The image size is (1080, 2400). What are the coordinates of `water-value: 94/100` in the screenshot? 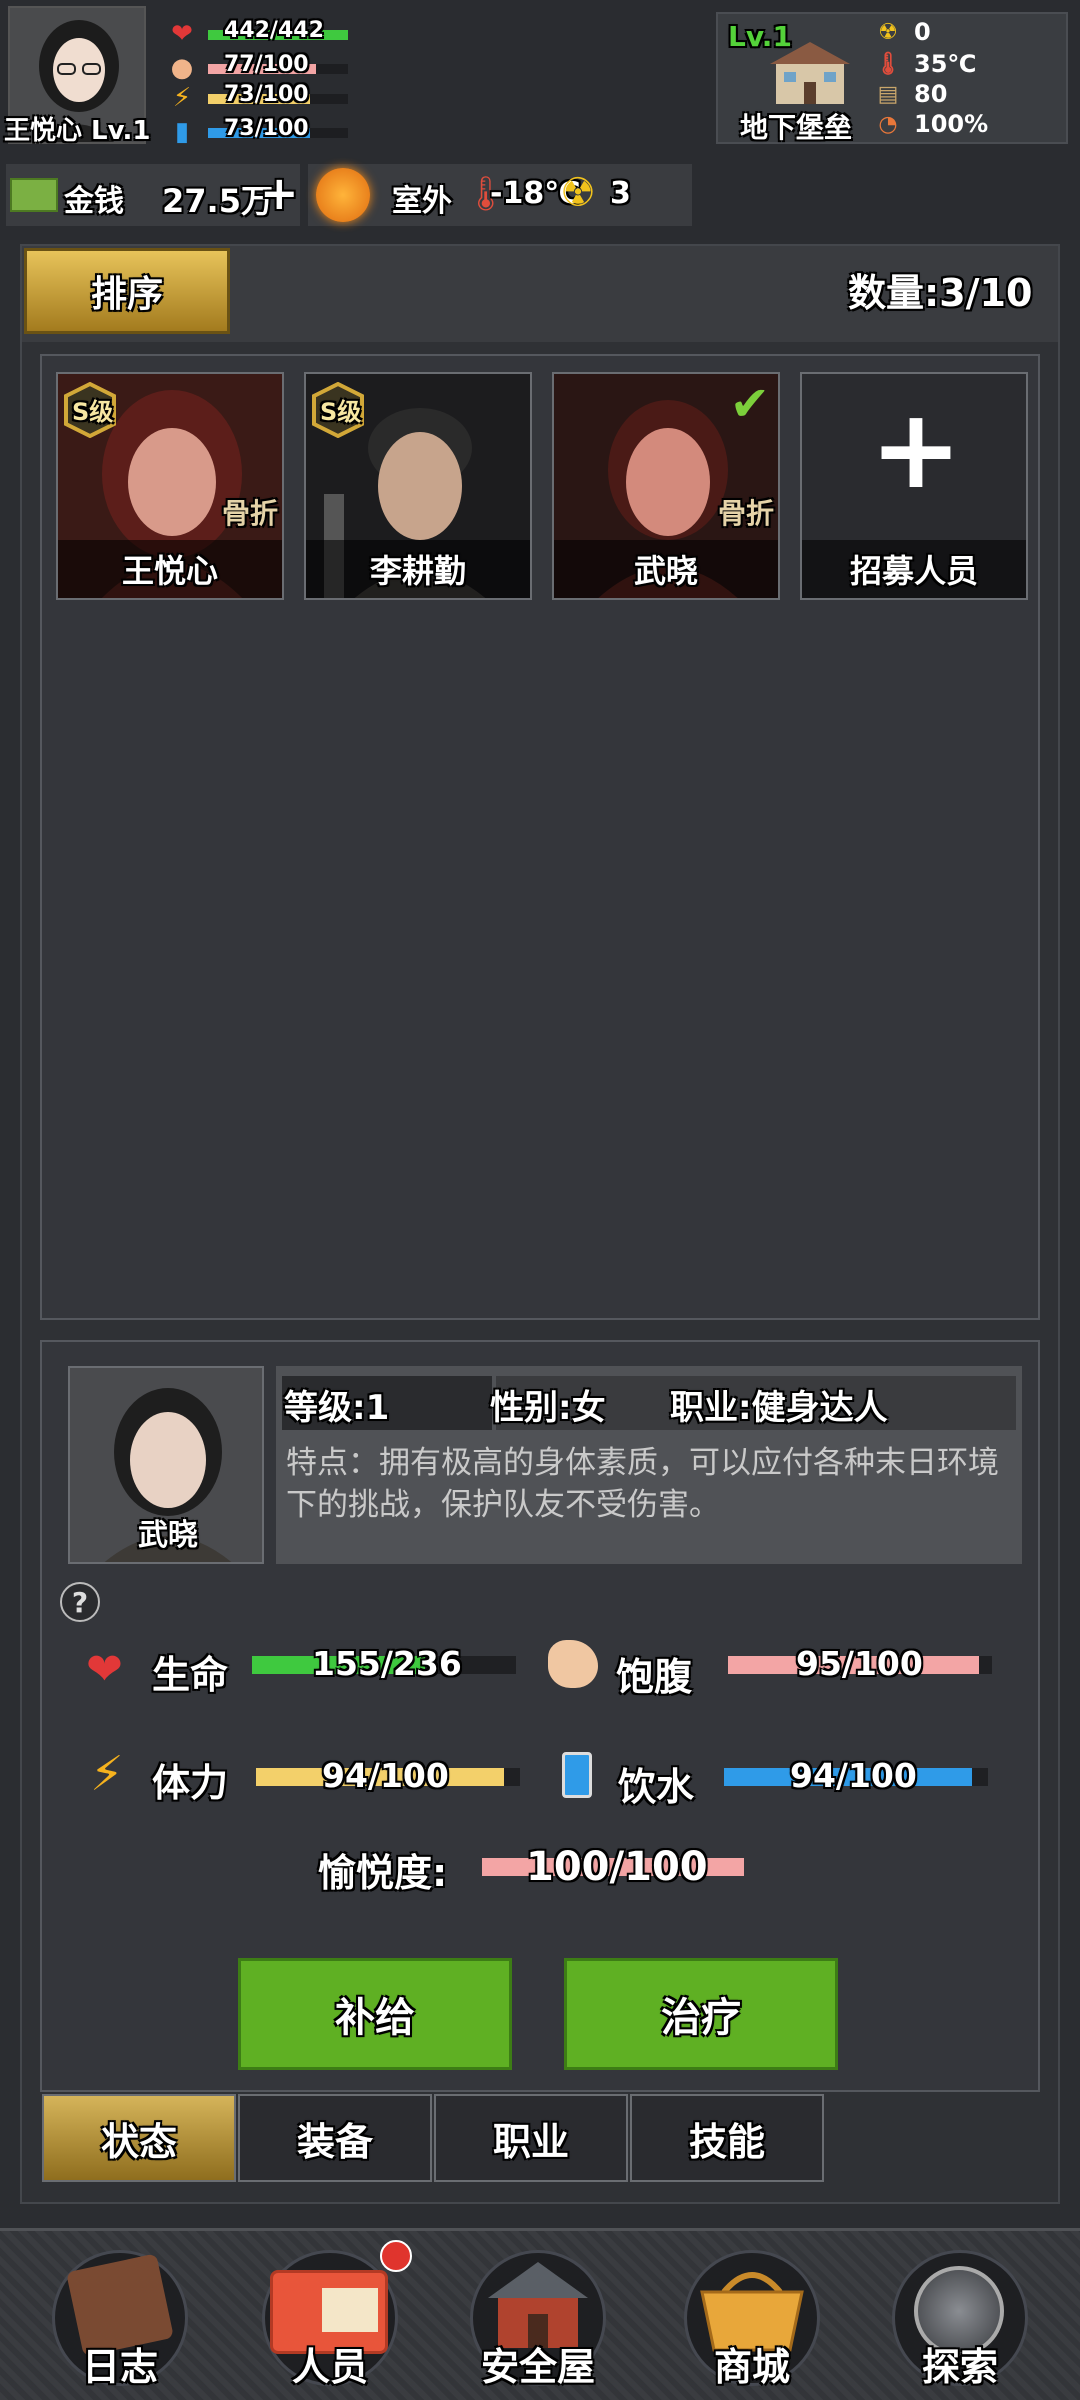 It's located at (853, 1775).